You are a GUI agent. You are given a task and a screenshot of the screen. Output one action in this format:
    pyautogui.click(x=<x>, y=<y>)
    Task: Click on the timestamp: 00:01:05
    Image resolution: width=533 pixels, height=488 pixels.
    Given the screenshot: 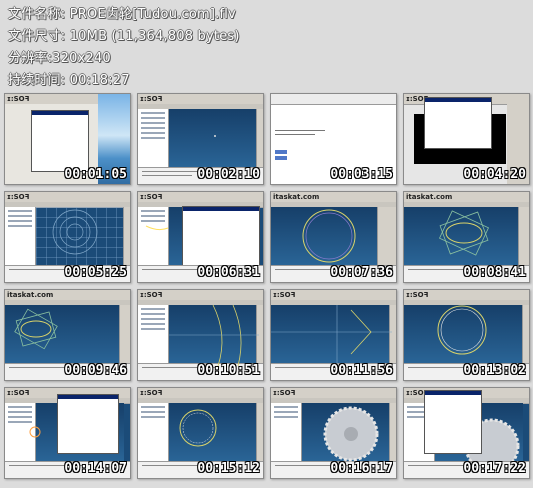 What is the action you would take?
    pyautogui.click(x=95, y=174)
    